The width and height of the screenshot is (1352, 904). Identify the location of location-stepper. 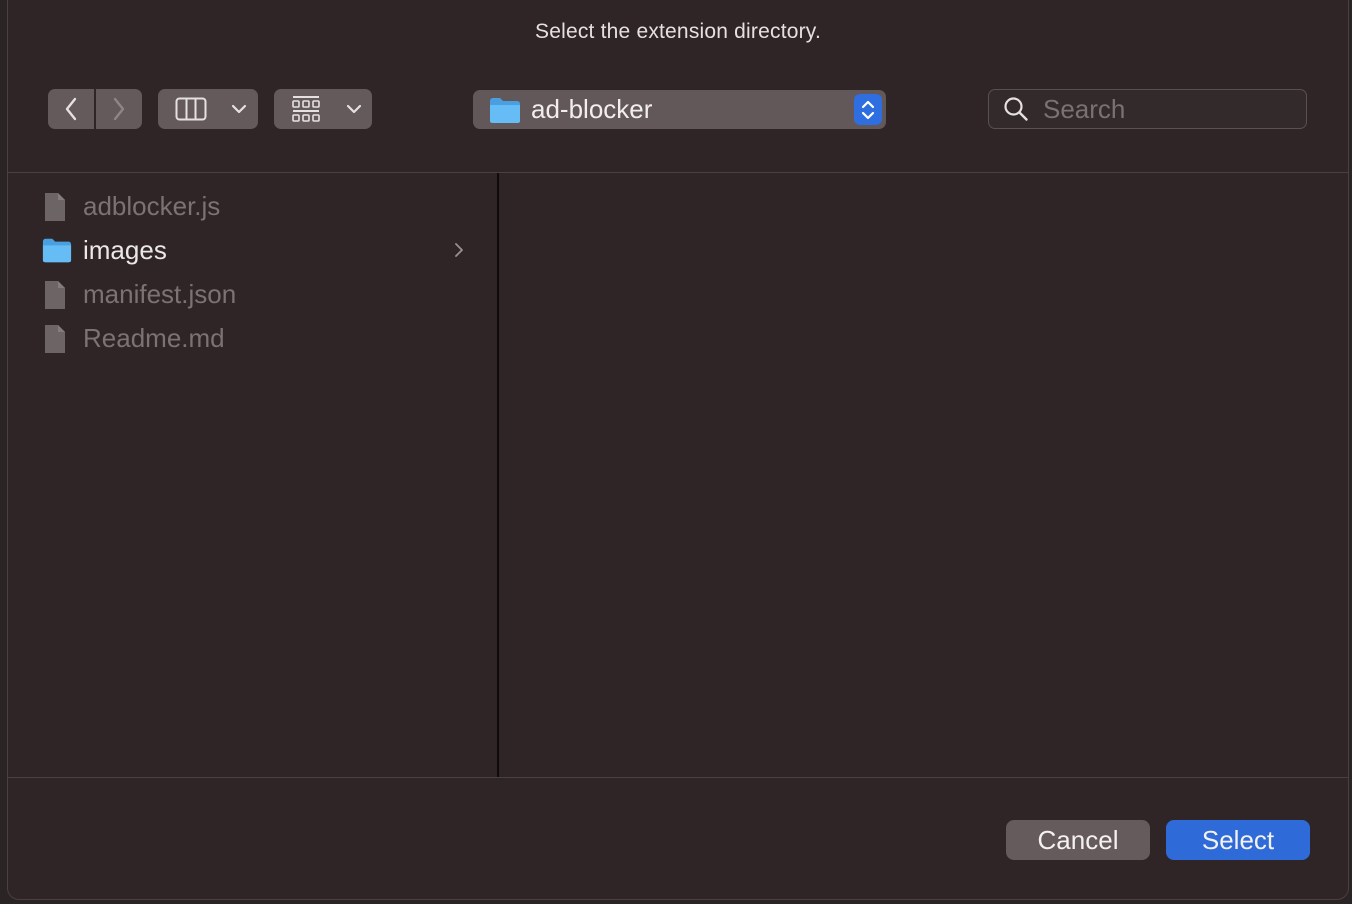
(868, 109).